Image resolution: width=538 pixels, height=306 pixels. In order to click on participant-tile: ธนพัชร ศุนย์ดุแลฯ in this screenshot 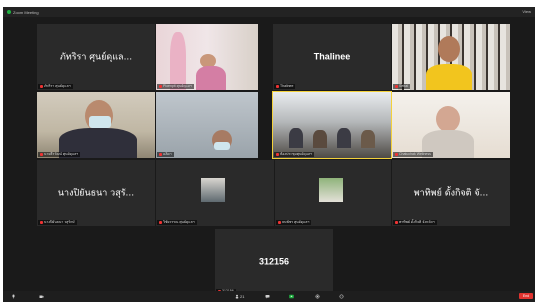, I will do `click(333, 193)`.